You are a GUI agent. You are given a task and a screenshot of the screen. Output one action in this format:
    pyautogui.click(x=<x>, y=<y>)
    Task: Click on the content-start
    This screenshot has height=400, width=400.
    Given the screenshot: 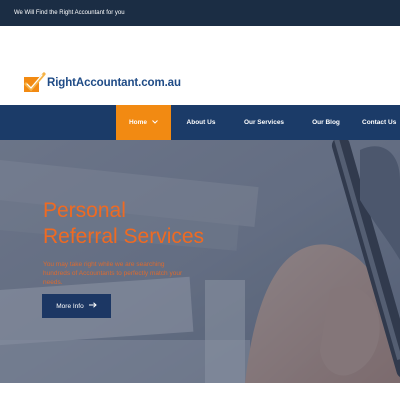 What is the action you would take?
    pyautogui.click(x=200, y=391)
    